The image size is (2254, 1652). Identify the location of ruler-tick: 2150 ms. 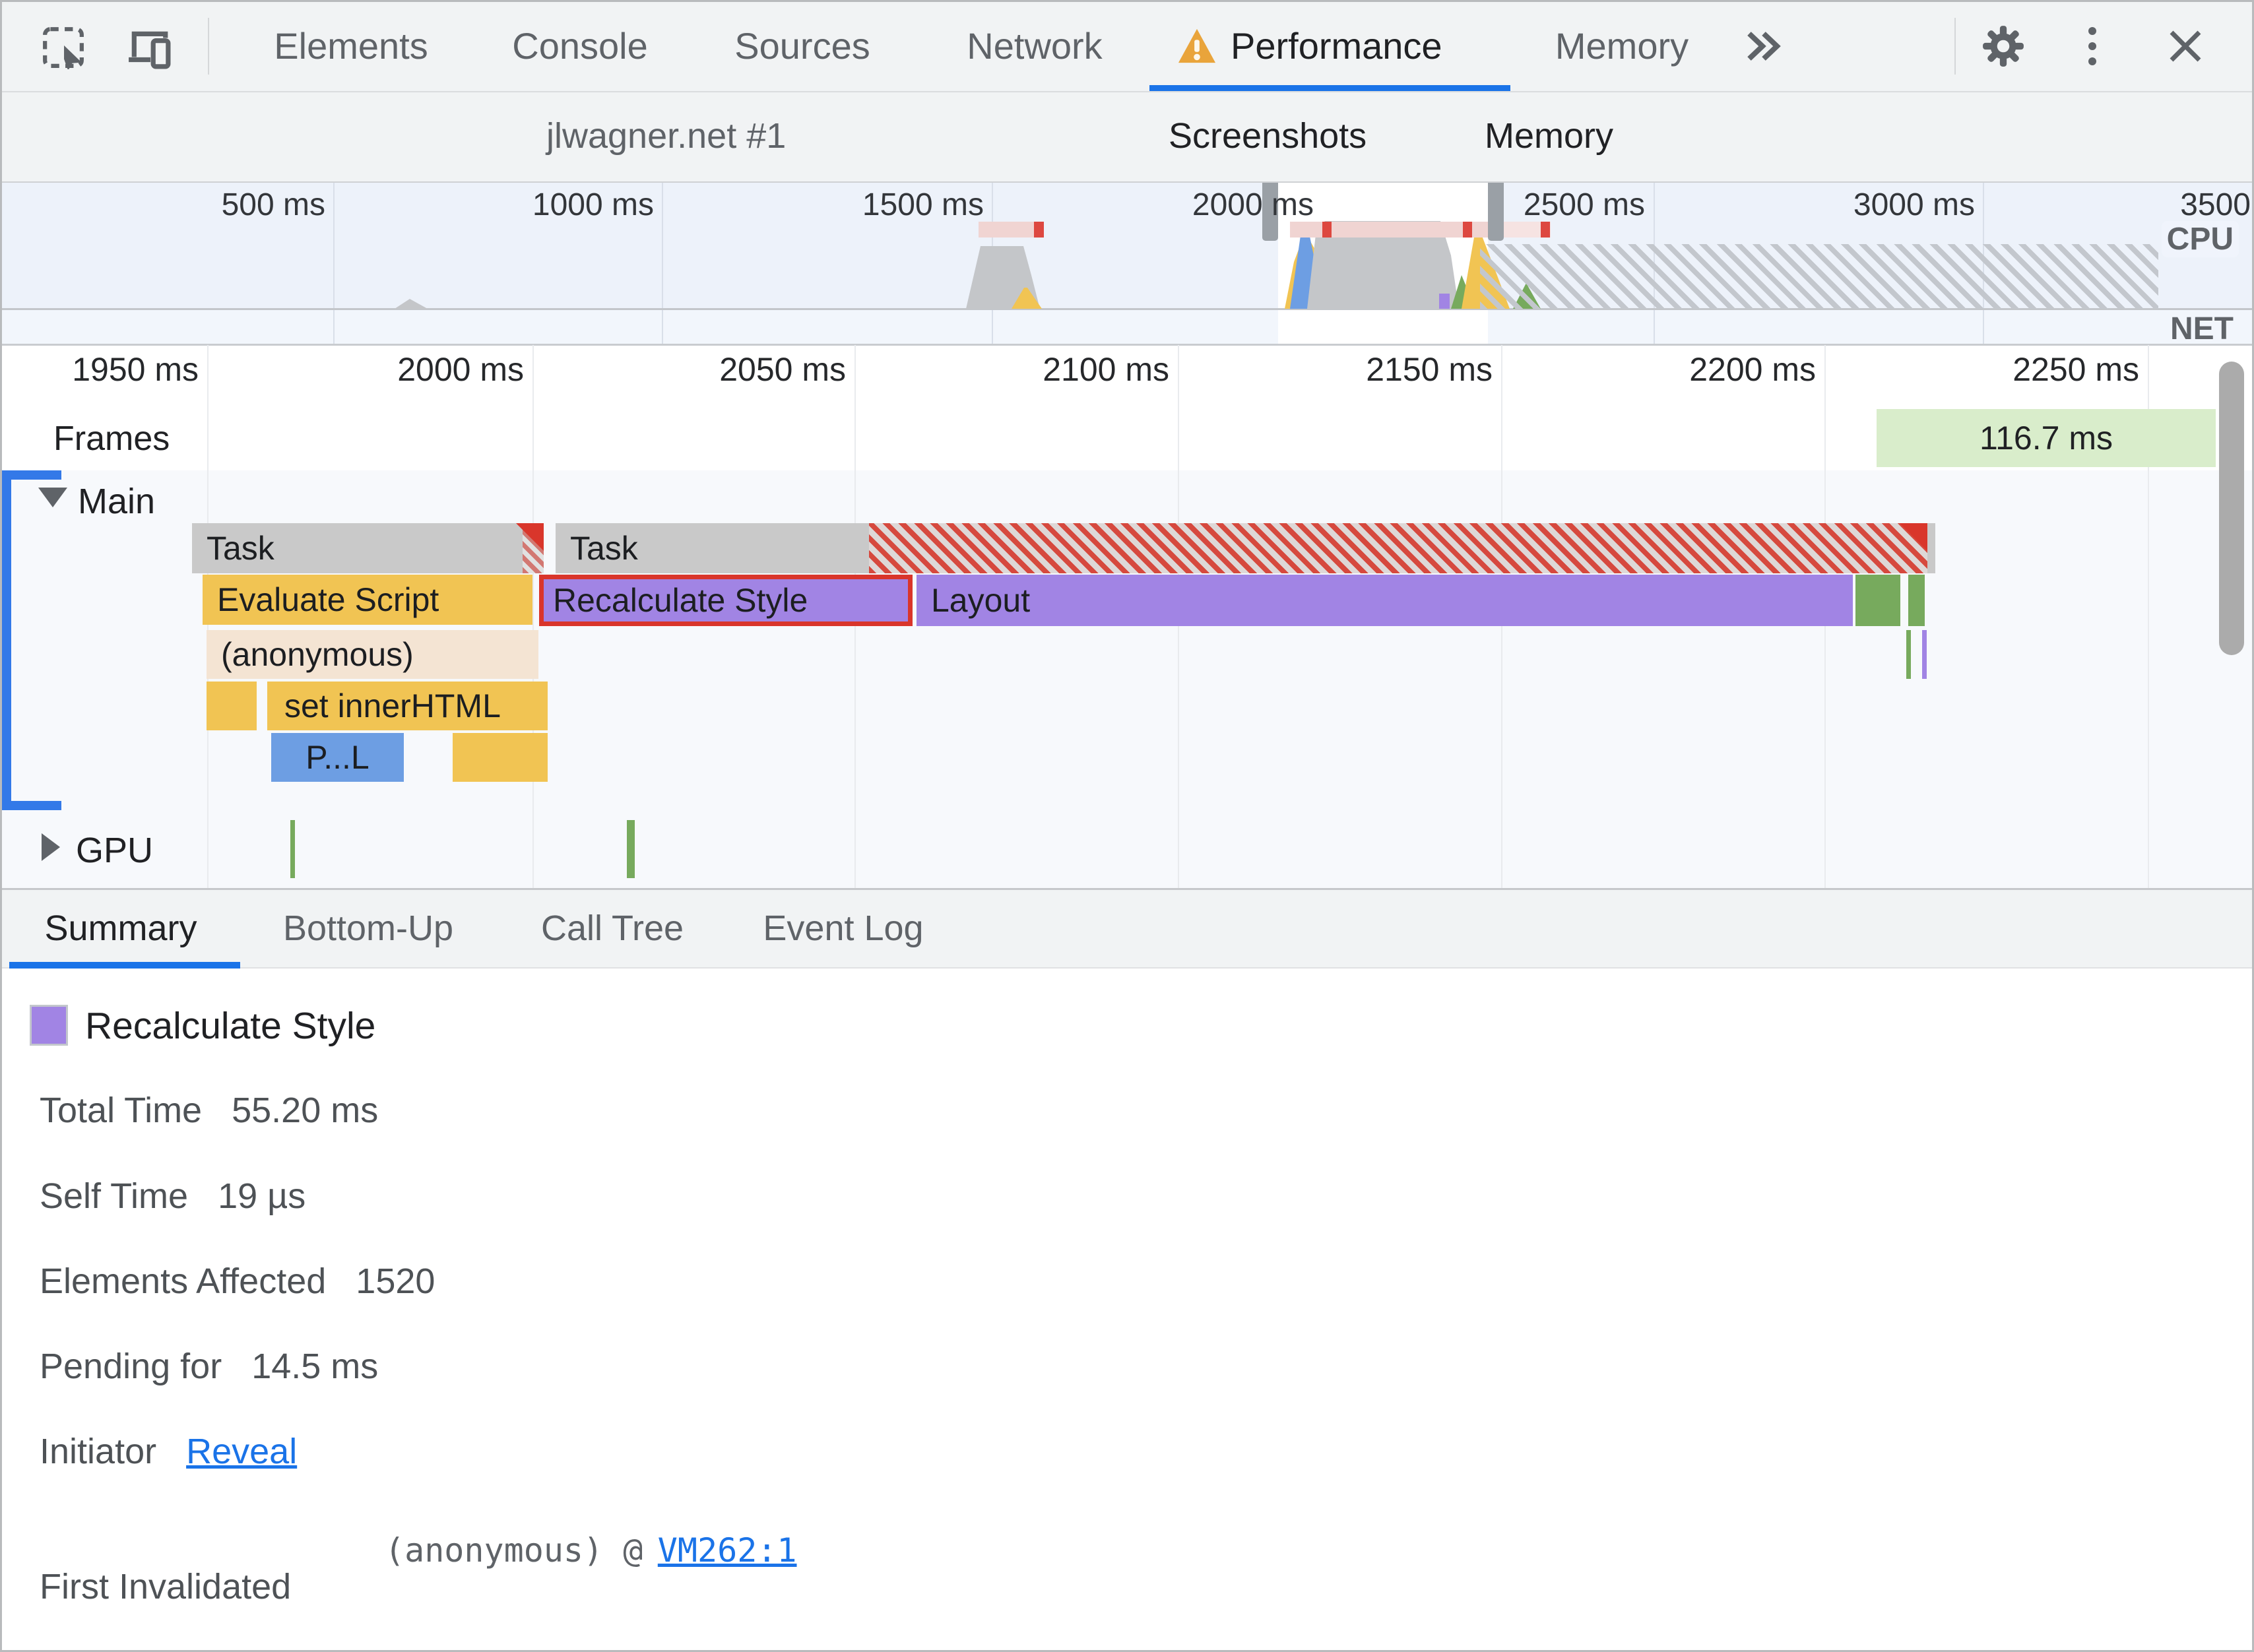
(1429, 369).